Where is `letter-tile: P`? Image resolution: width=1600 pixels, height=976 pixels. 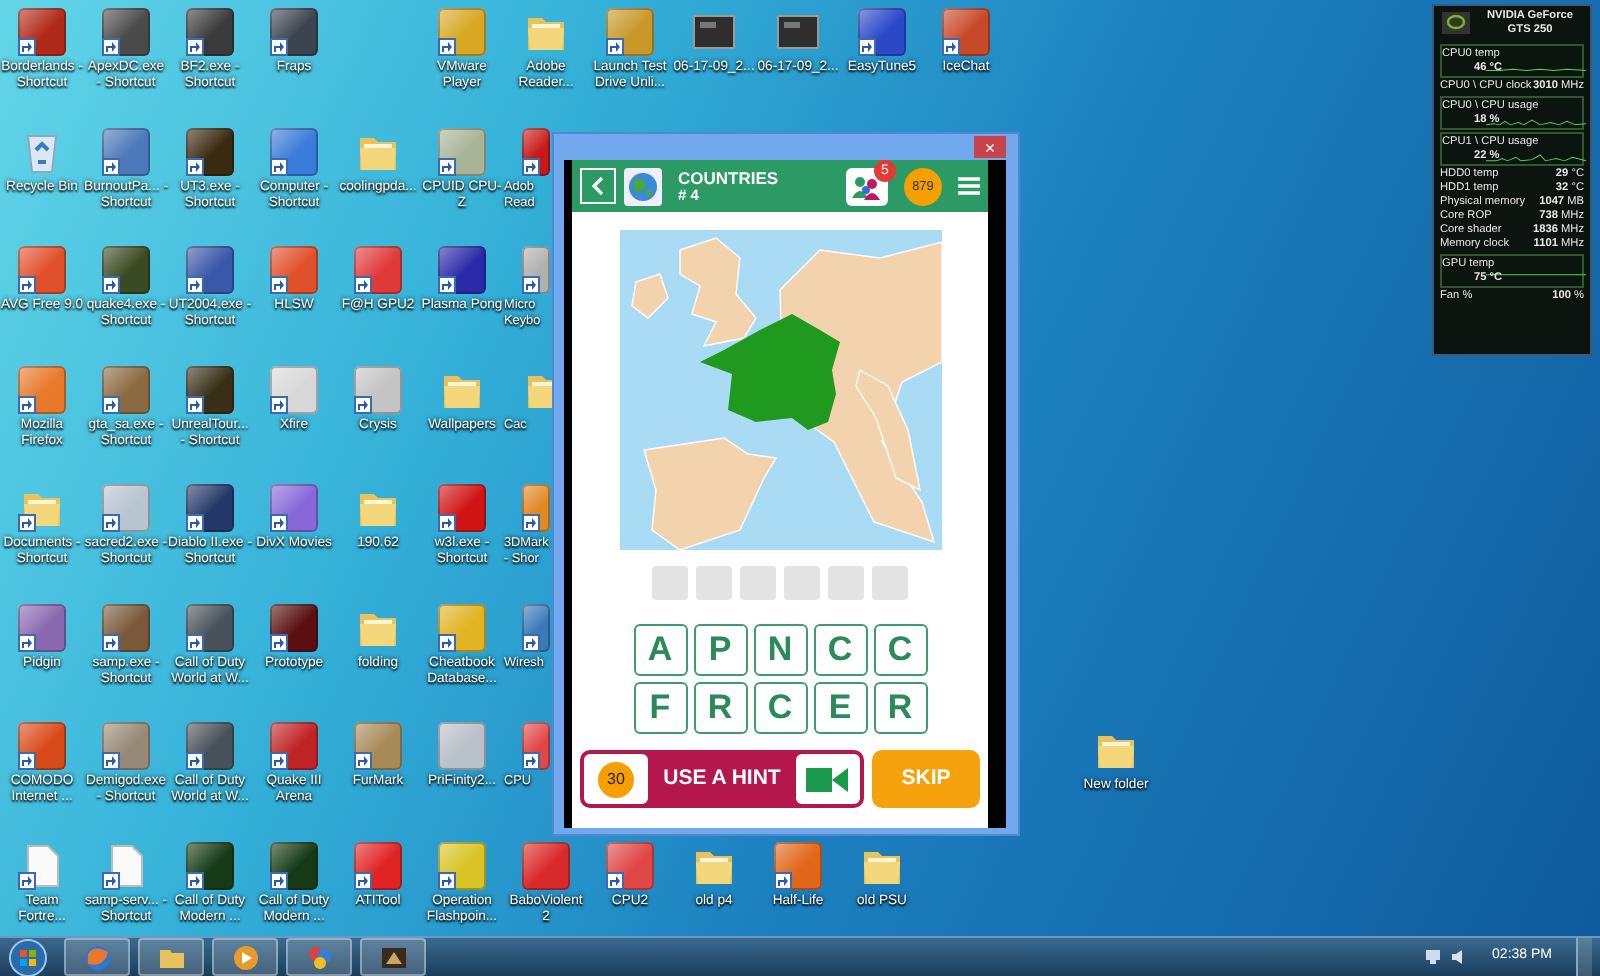
letter-tile: P is located at coordinates (720, 650).